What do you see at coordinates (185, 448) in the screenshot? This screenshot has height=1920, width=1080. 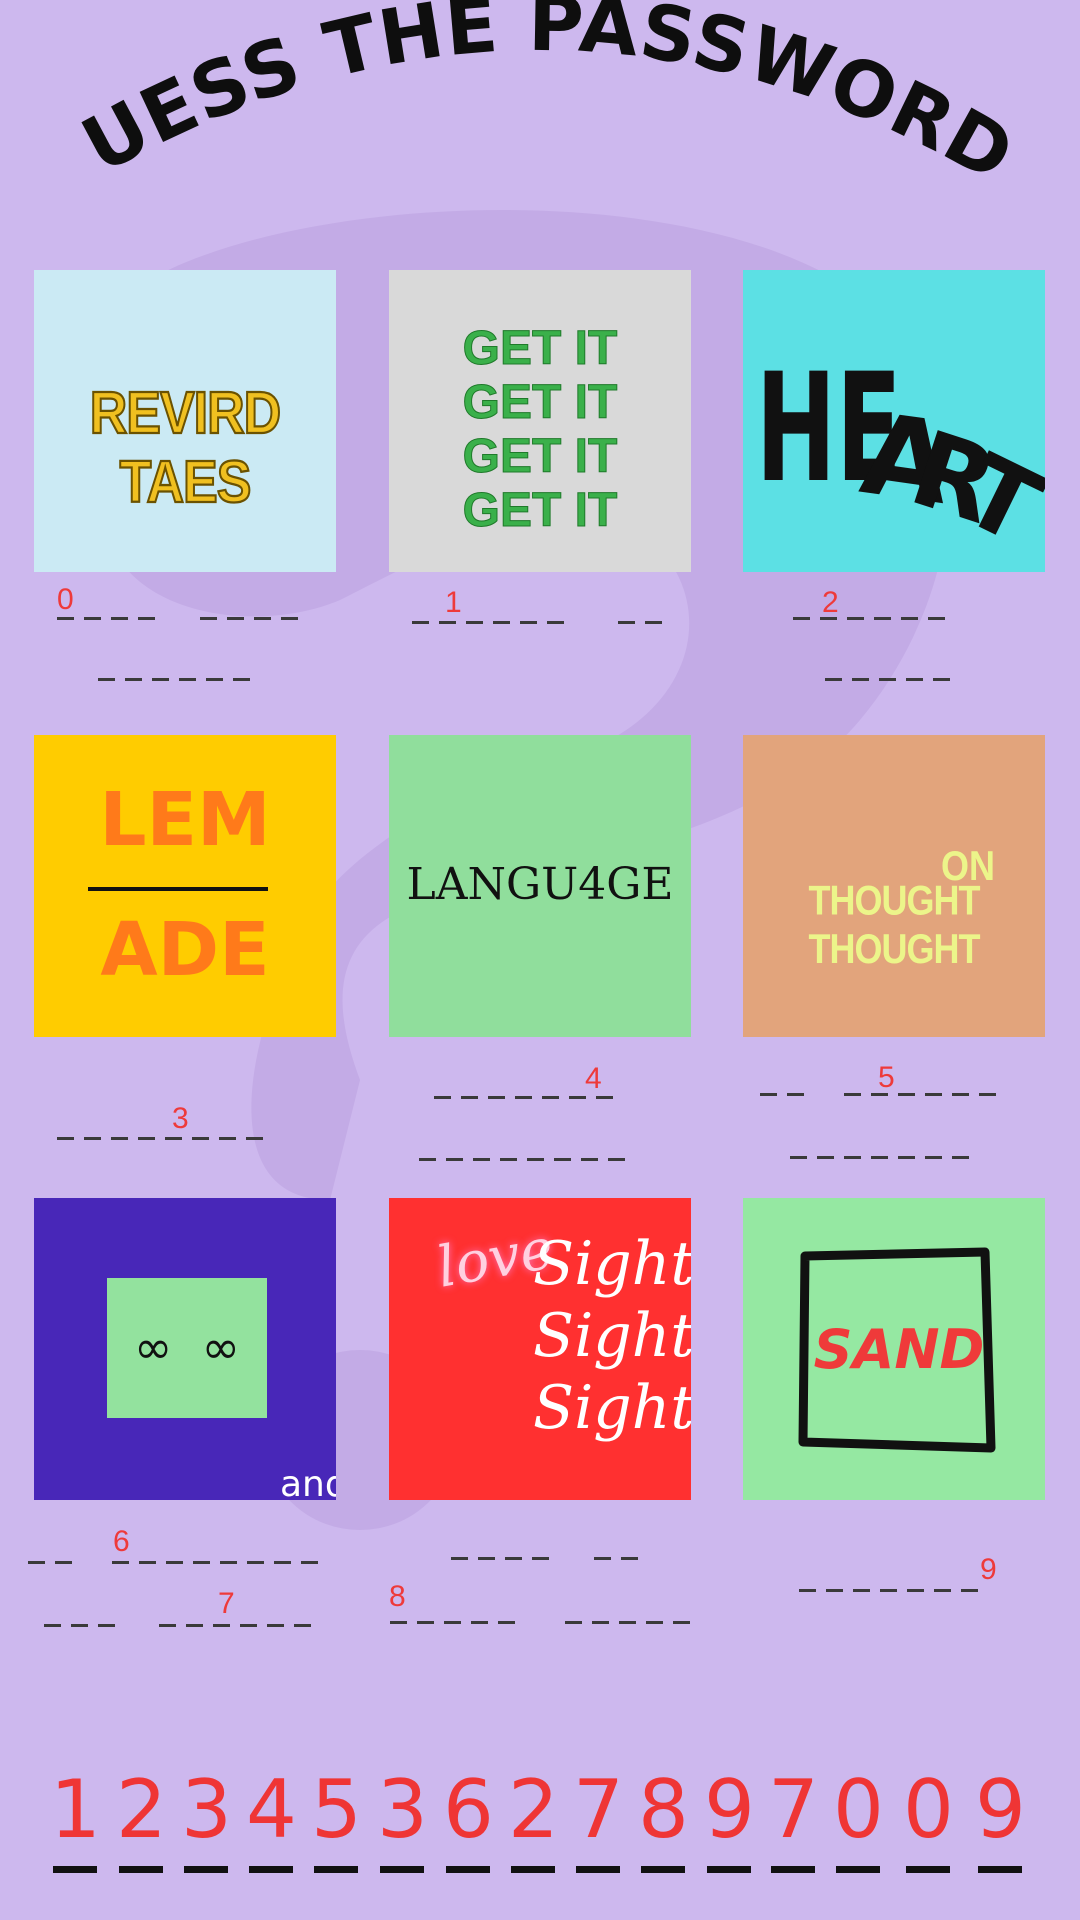 I see `tile-0-text: REVIRD TAES` at bounding box center [185, 448].